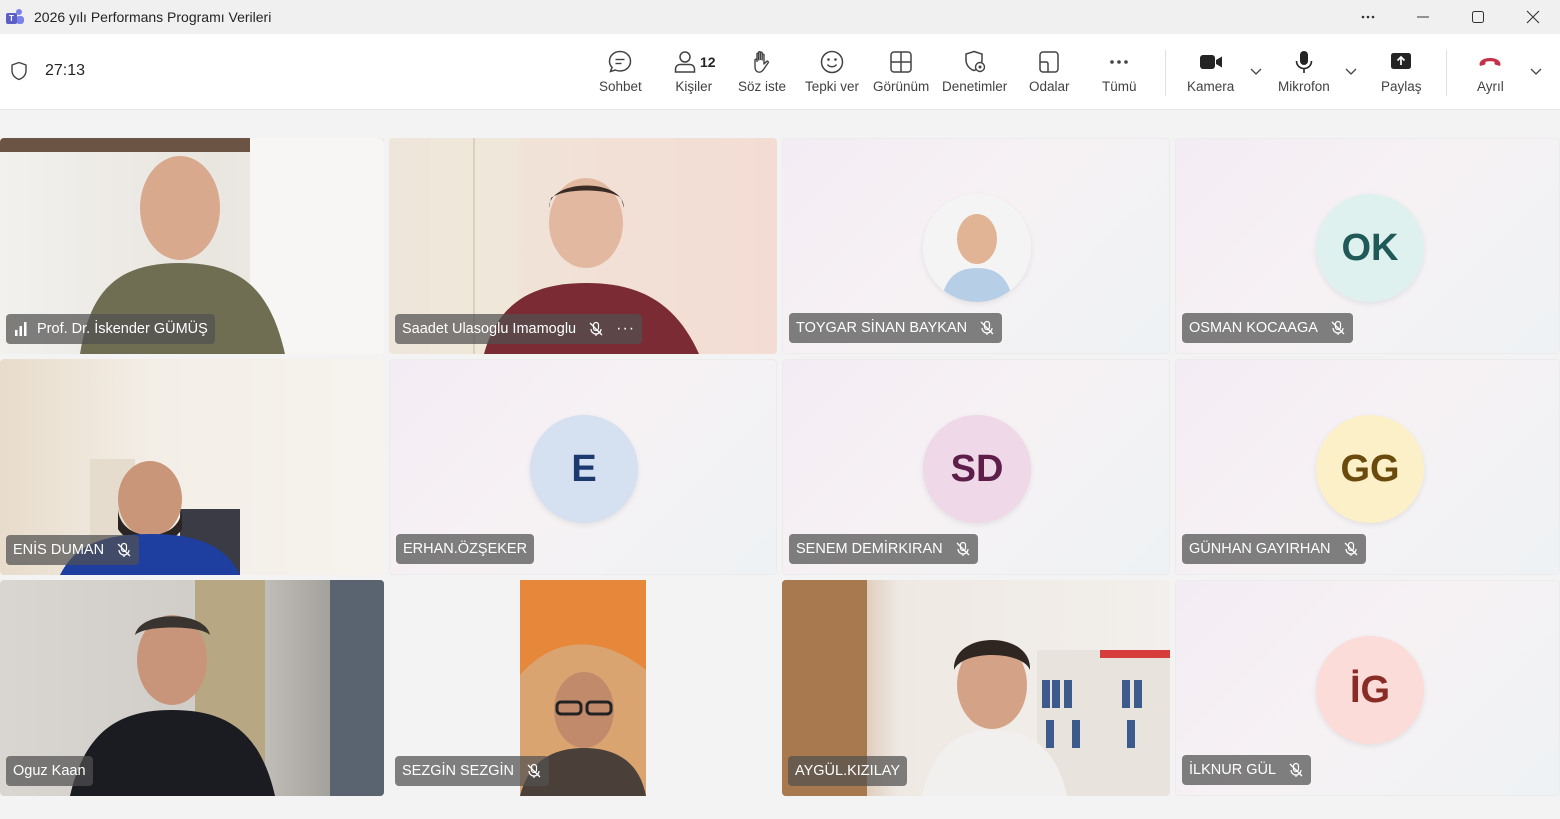 The height and width of the screenshot is (819, 1560). I want to click on camera-button: Kamera, so click(1210, 70).